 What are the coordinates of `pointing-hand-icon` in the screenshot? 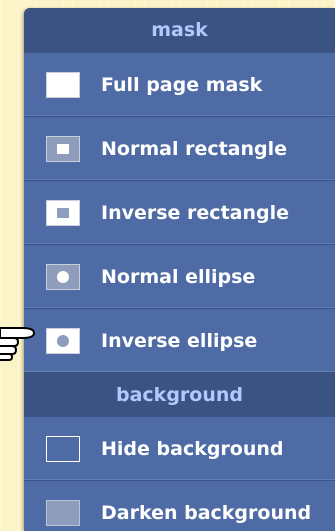 It's located at (17, 344).